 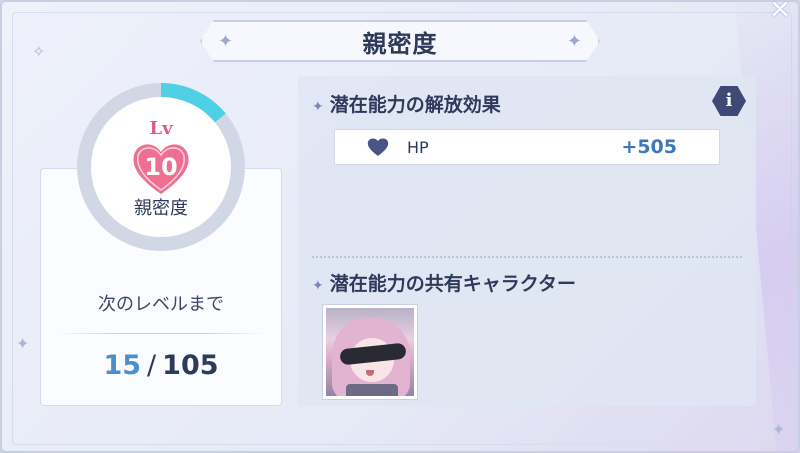 What do you see at coordinates (190, 365) in the screenshot?
I see `progress-required: 105` at bounding box center [190, 365].